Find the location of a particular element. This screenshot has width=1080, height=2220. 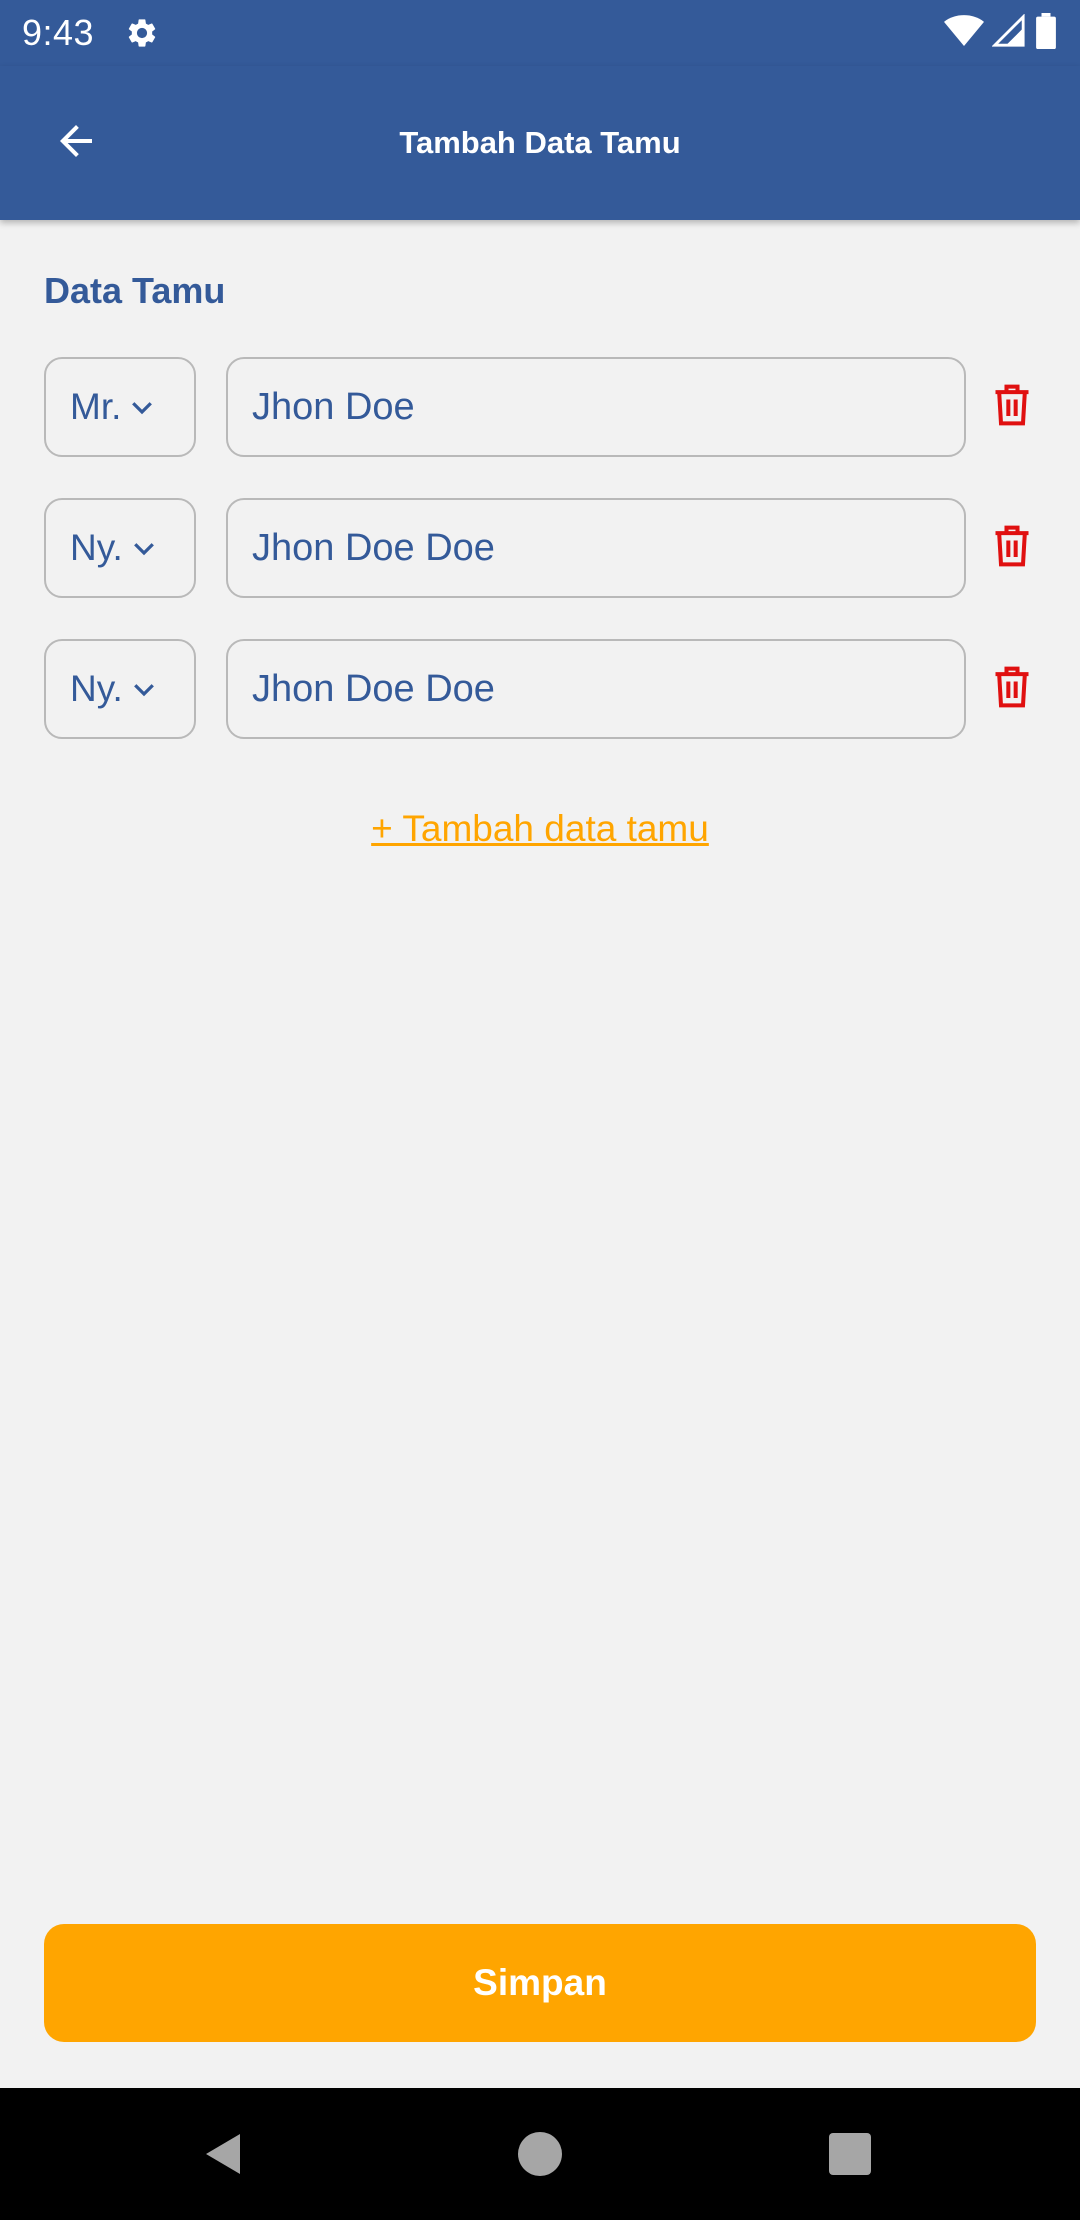

system-nav-bar is located at coordinates (540, 2154).